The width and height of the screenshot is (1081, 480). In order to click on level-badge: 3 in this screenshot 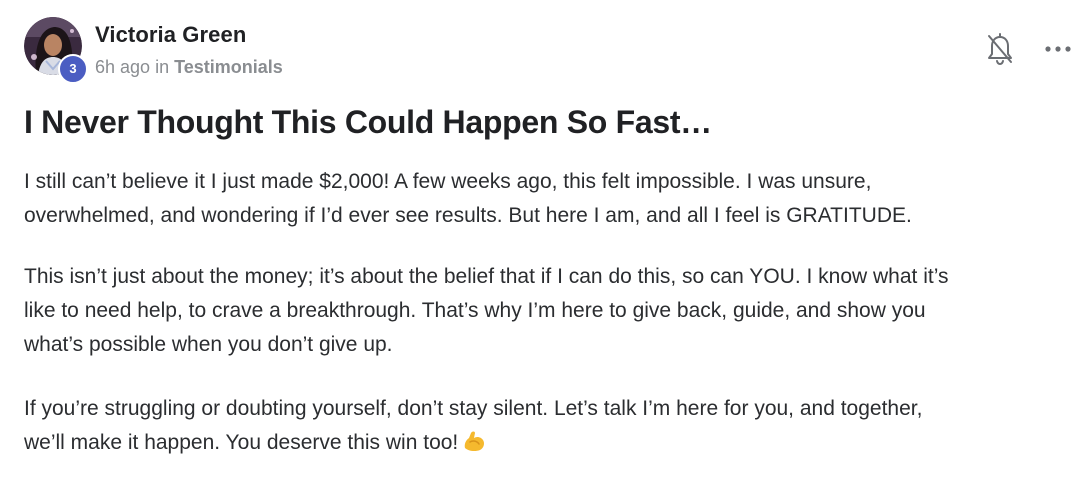, I will do `click(73, 69)`.